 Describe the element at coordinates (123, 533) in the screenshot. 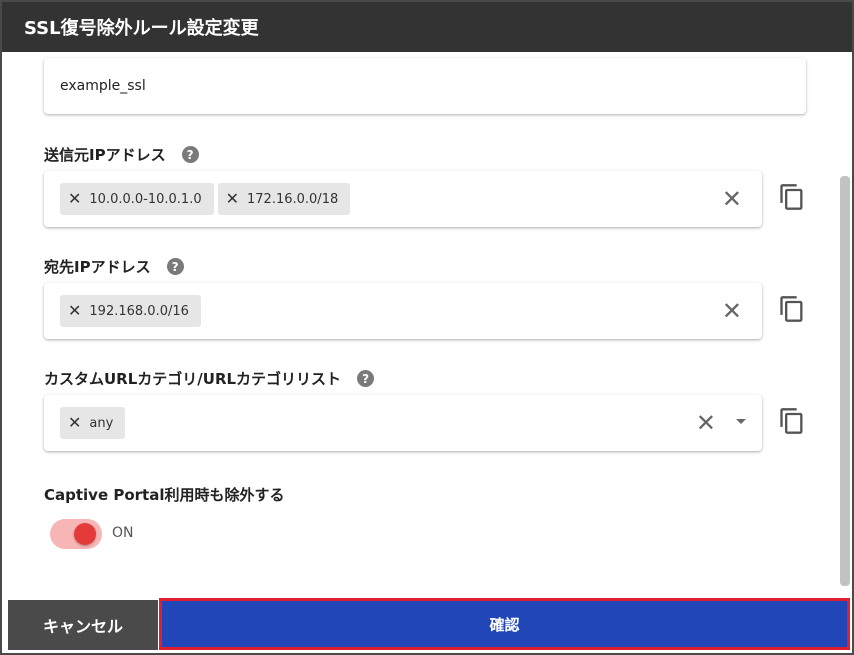

I see `toggle-state-text: ON` at that location.